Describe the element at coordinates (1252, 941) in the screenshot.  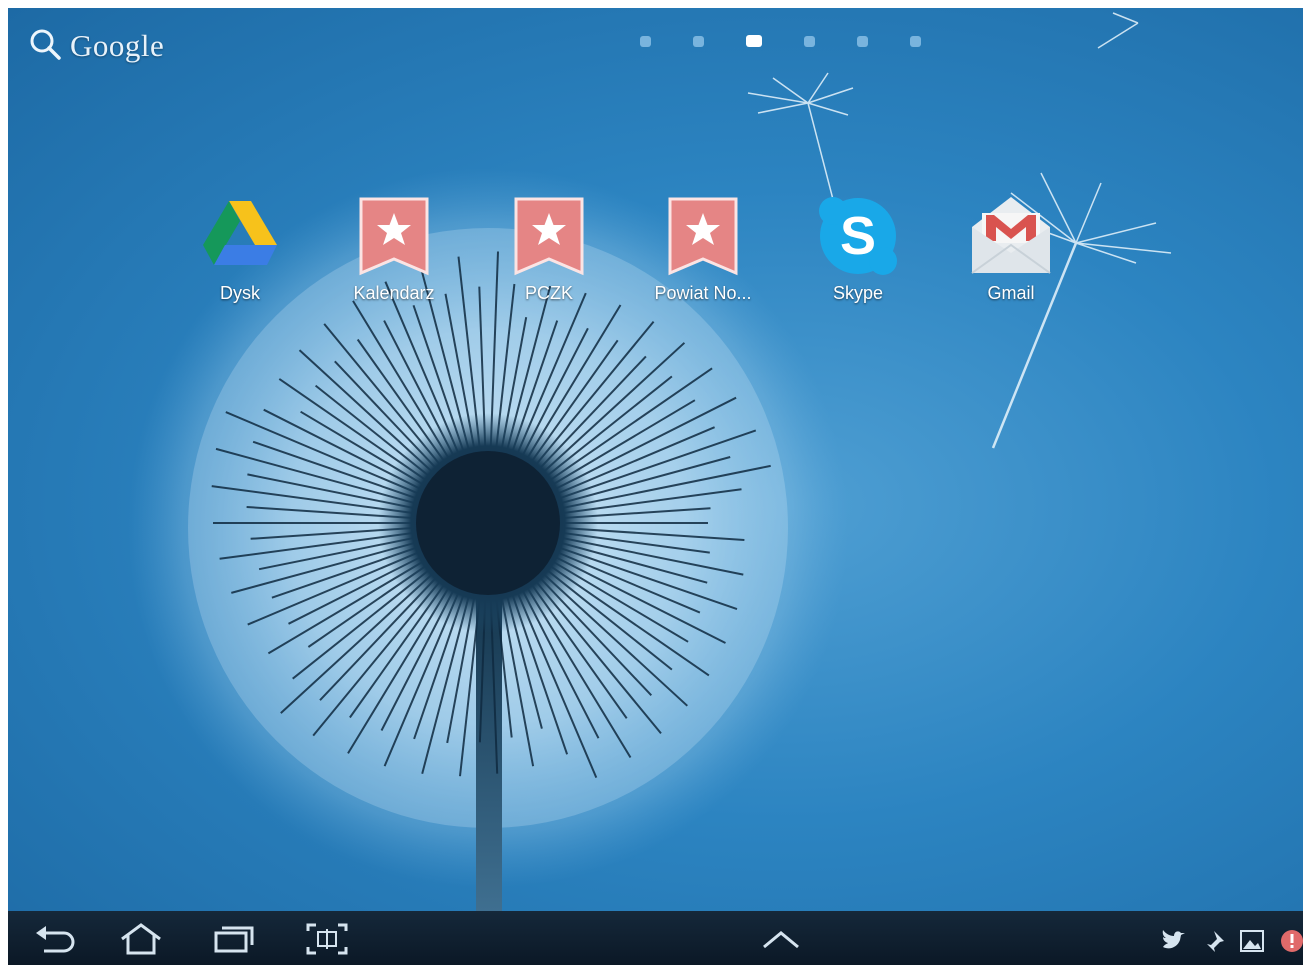
I see `gallery-icon` at that location.